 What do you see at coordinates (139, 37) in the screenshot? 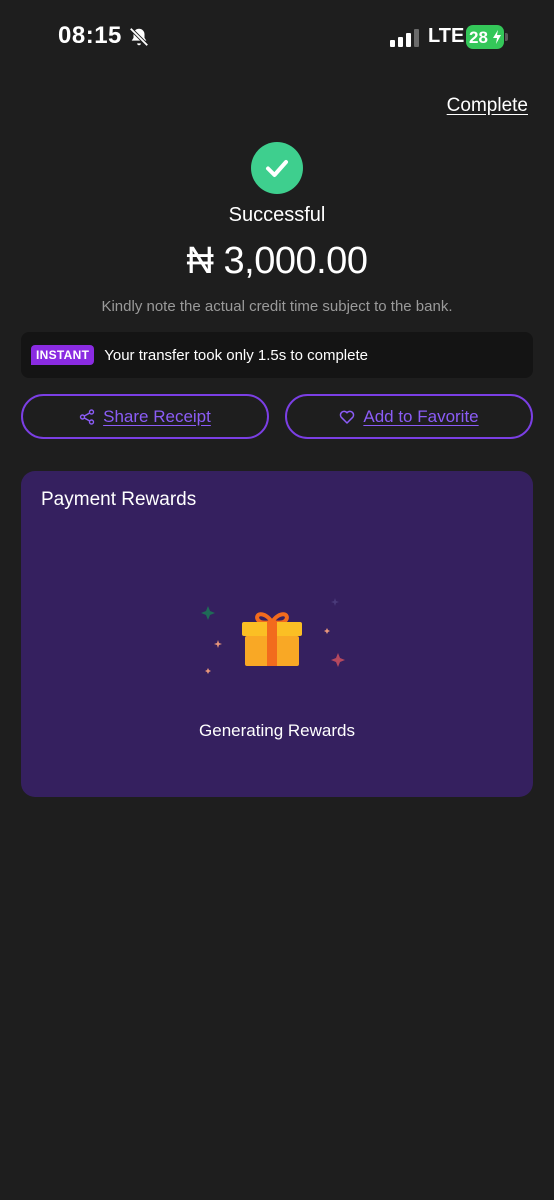
I see `bell-muted-icon` at bounding box center [139, 37].